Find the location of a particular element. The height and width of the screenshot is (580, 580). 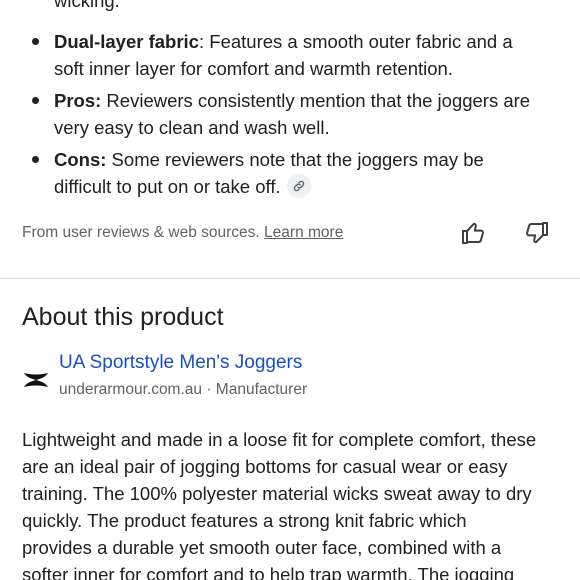

product-source: underarmour.com.au · Manufacturer is located at coordinates (183, 389).